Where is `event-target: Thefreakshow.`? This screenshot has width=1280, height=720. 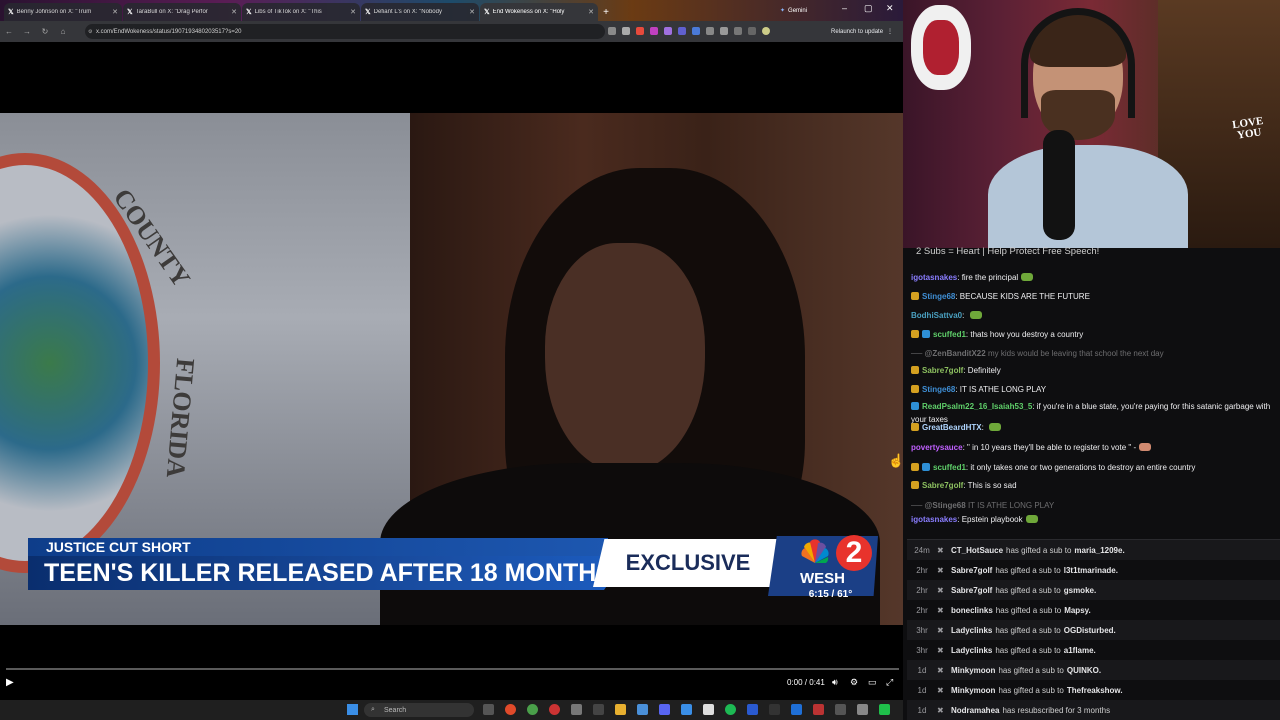
event-target: Thefreakshow. is located at coordinates (1095, 690).